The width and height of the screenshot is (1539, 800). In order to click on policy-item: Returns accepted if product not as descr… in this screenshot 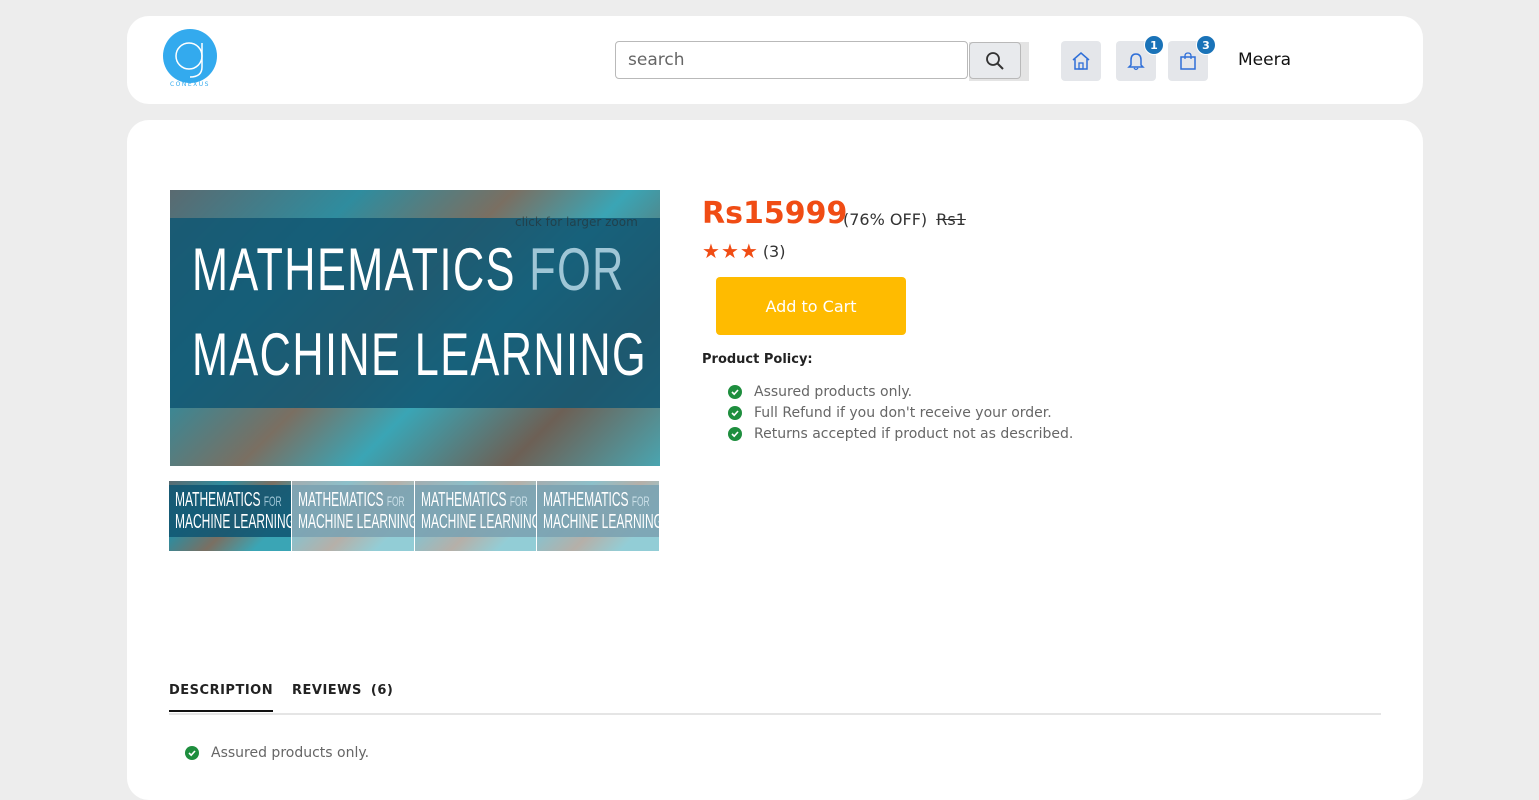, I will do `click(900, 433)`.